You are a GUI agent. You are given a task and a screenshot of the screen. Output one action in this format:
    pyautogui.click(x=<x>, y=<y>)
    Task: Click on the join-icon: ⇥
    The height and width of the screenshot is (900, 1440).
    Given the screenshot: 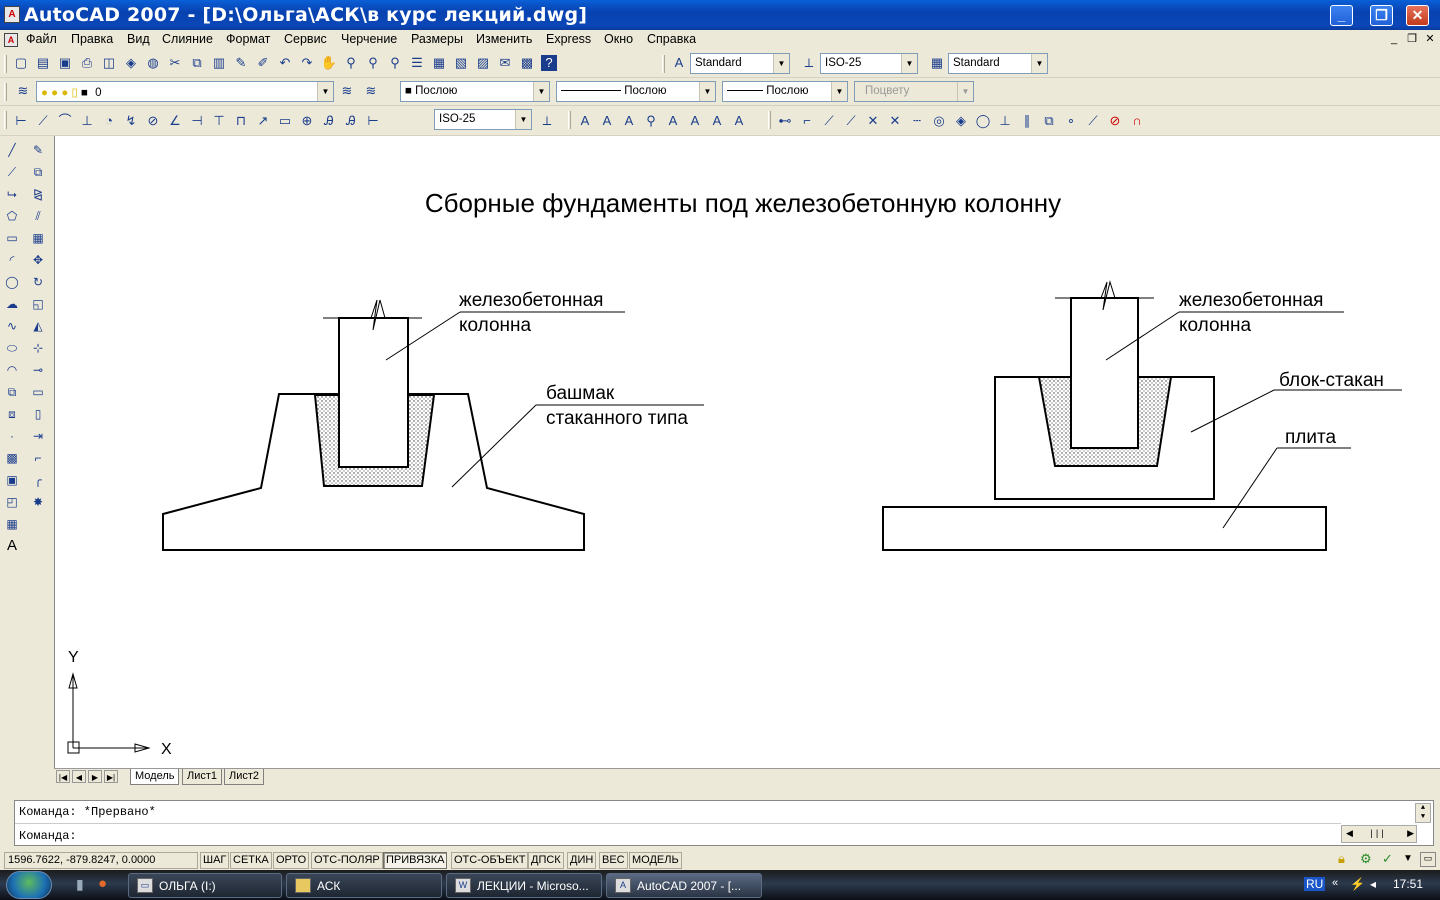 What is the action you would take?
    pyautogui.click(x=38, y=436)
    